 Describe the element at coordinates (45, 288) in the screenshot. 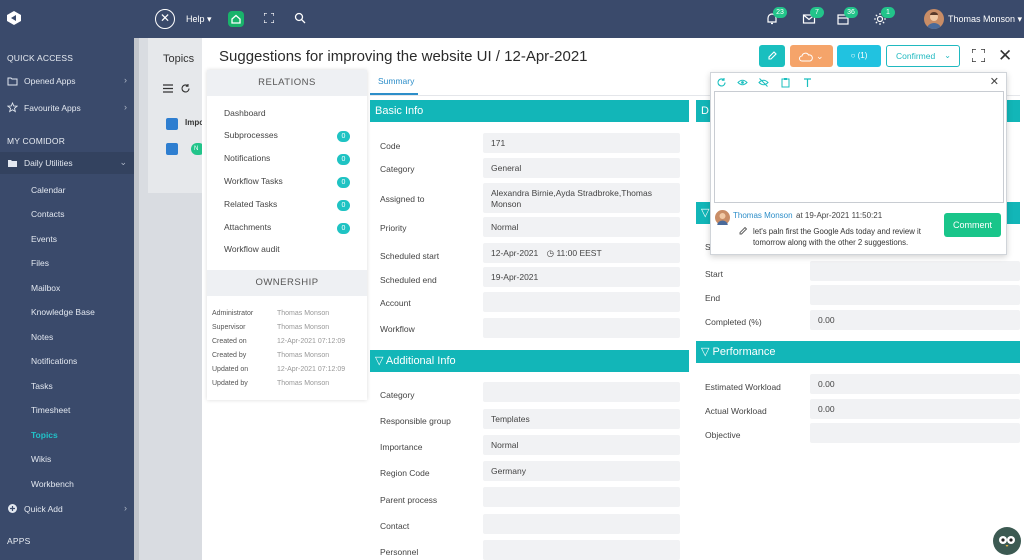

I see `sidebar-item-mailbox: Mailbox` at that location.